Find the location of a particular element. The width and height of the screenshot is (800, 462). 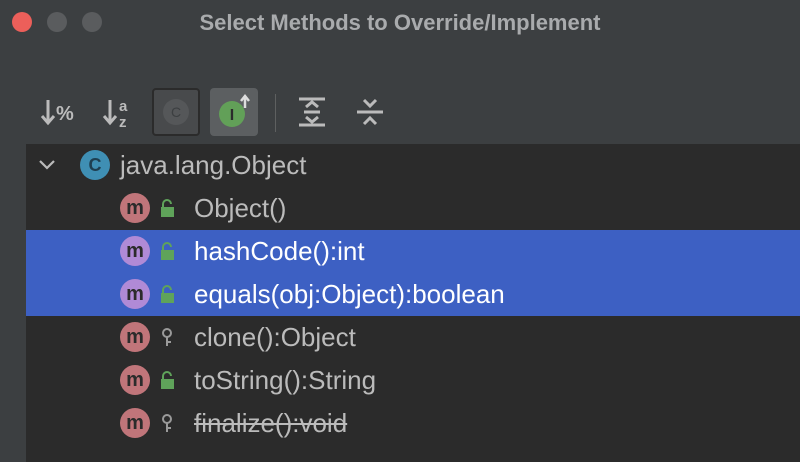

chevron-down-icon is located at coordinates (47, 165).